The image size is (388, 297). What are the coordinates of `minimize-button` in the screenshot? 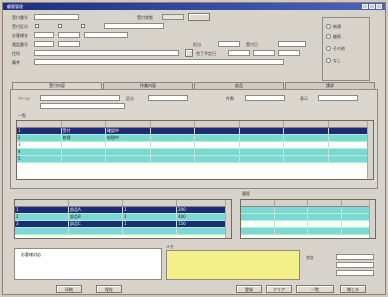 It's located at (365, 6).